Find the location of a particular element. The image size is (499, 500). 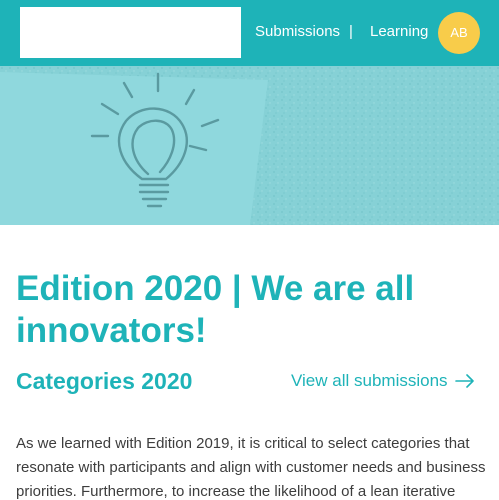

view-all-submissions-link: View all submissions is located at coordinates (369, 381).